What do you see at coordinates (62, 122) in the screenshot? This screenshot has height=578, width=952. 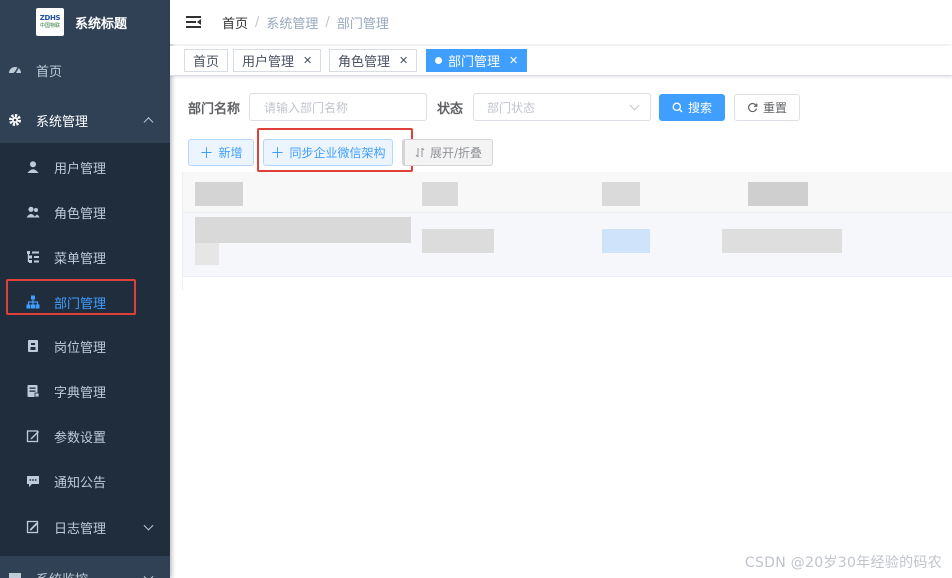 I see `sidebar-item-label: 系统管理` at bounding box center [62, 122].